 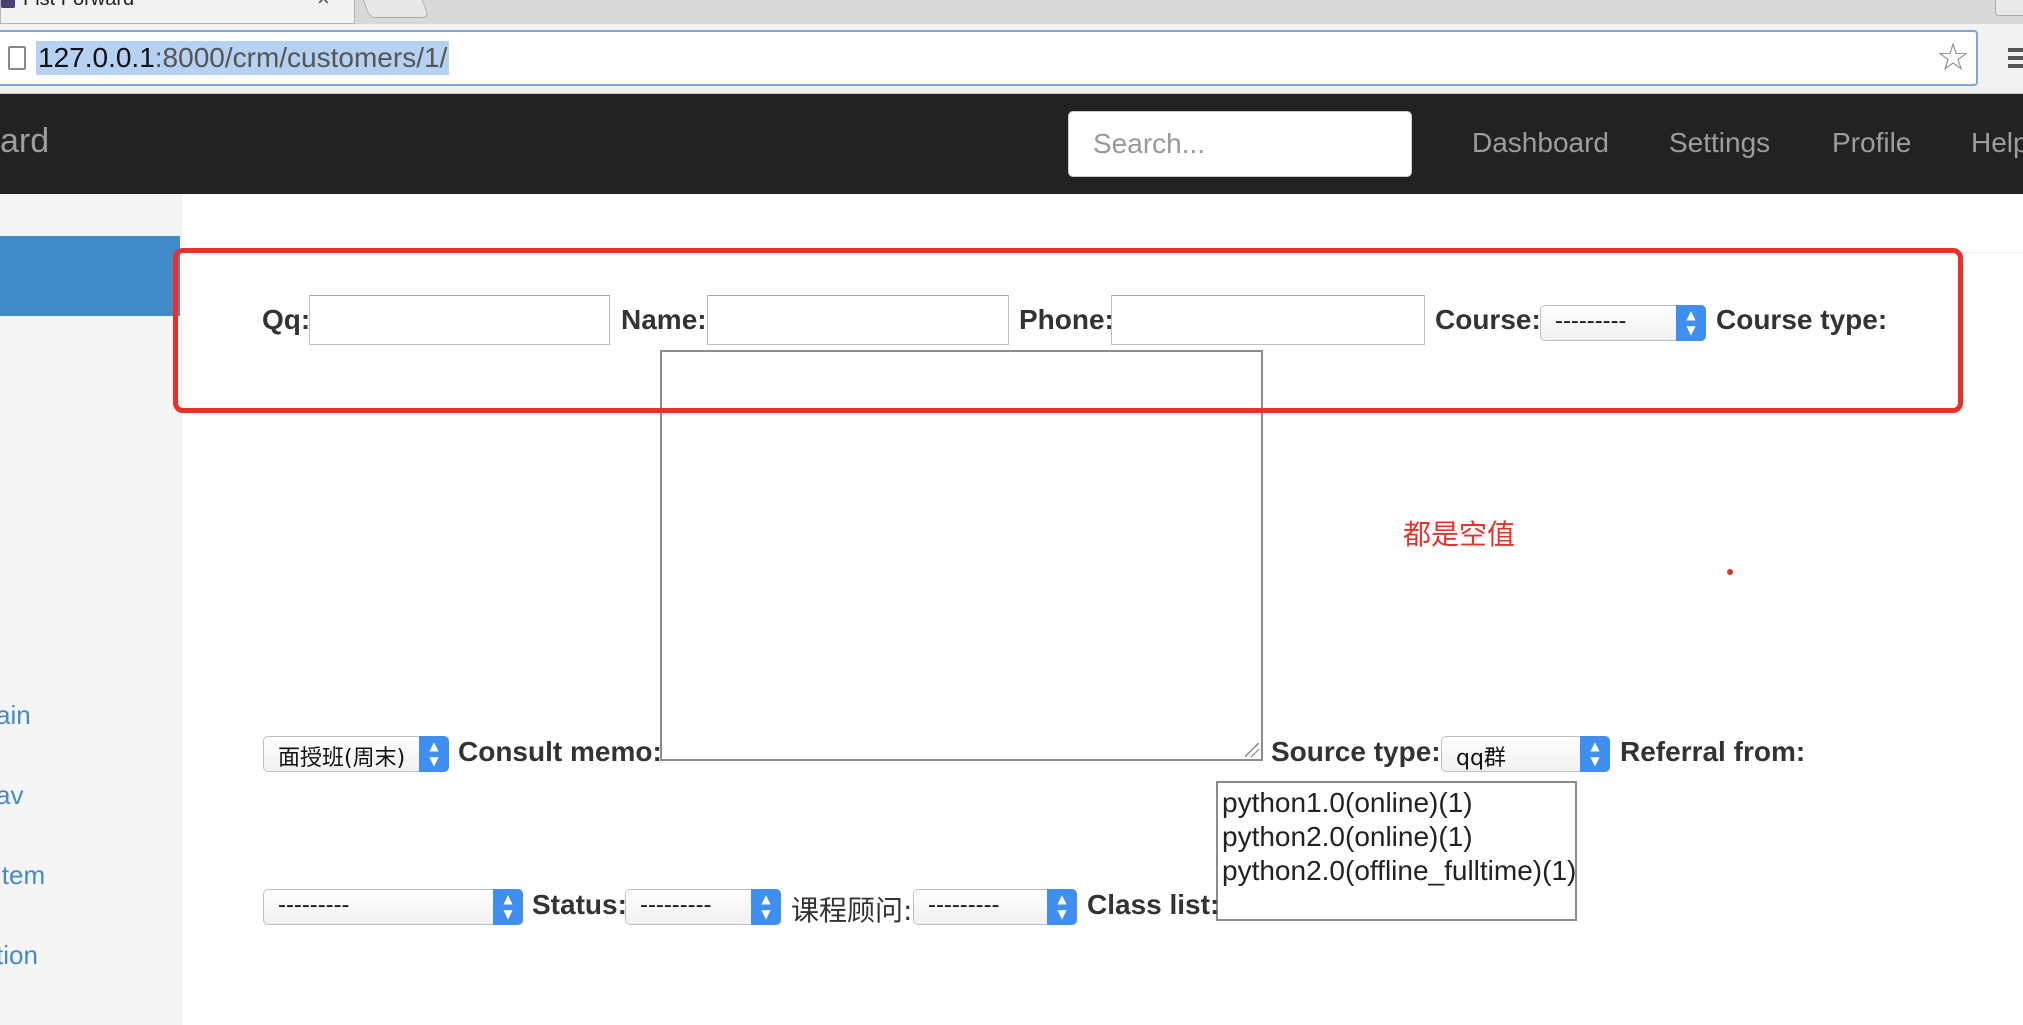 What do you see at coordinates (2015, 60) in the screenshot?
I see `browser-menu-icon` at bounding box center [2015, 60].